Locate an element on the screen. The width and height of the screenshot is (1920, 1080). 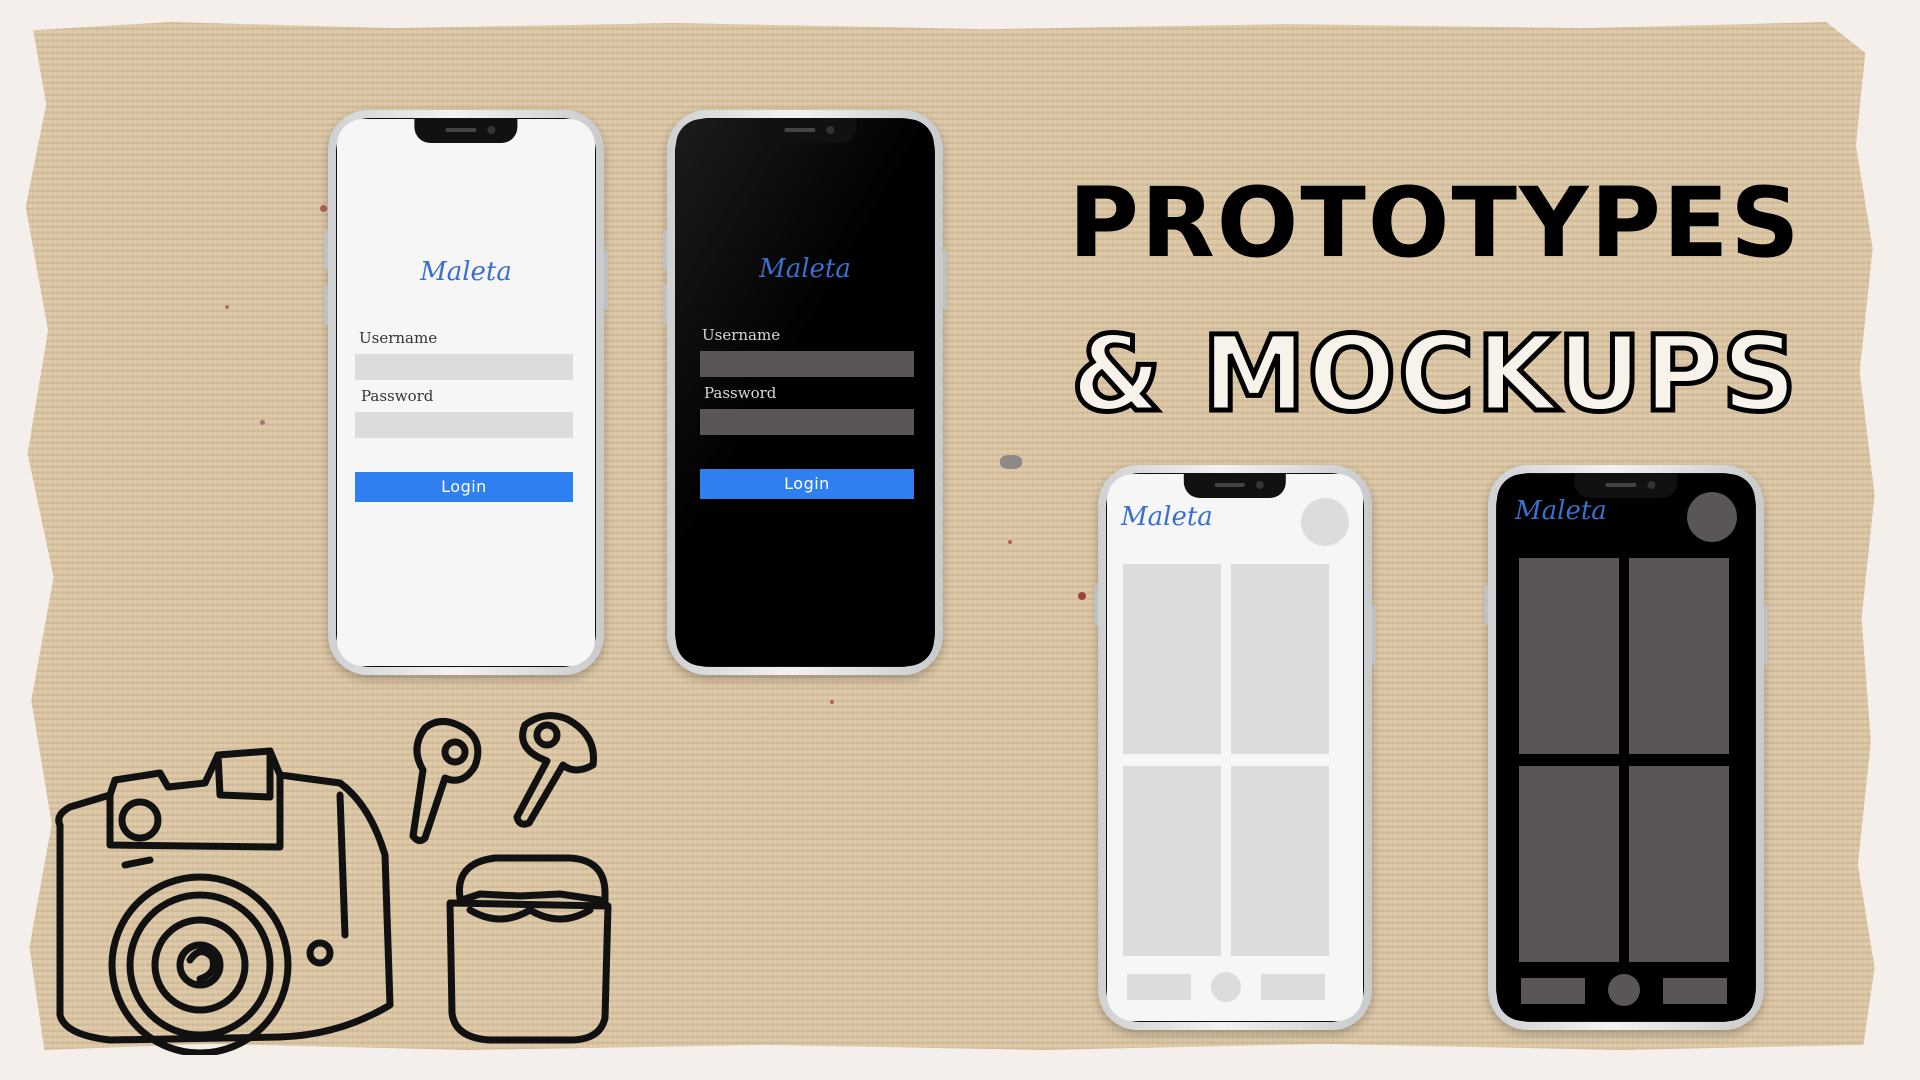
camera-icon is located at coordinates (224, 901).